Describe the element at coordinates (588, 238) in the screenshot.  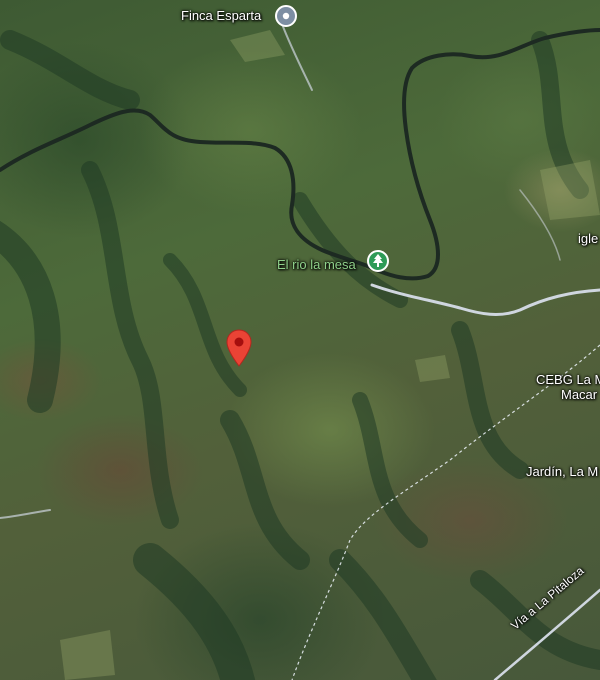
I see `place-label-igle: igle` at that location.